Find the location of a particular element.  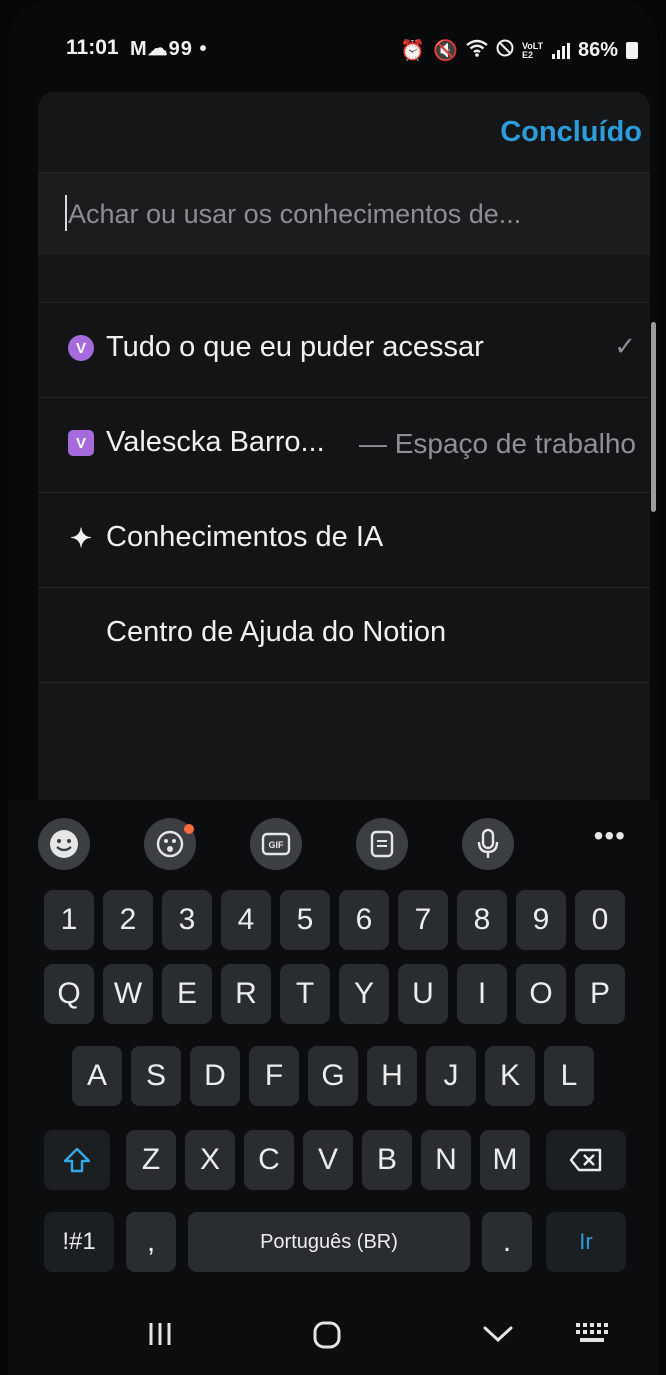

status-right-icons: ⏰ 🔇 VoLTE2 86% is located at coordinates (519, 50).